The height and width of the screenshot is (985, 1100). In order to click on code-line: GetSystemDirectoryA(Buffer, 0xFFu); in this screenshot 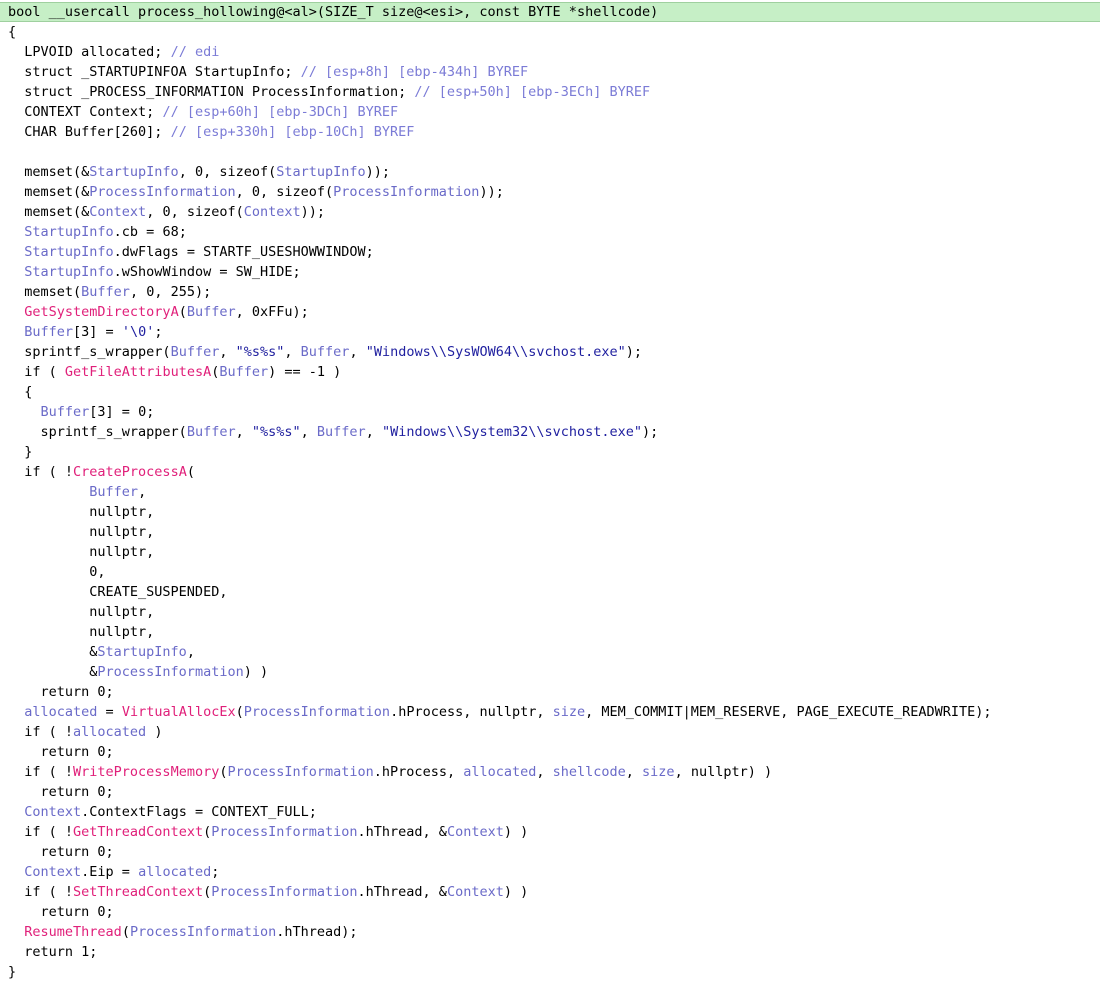, I will do `click(550, 312)`.